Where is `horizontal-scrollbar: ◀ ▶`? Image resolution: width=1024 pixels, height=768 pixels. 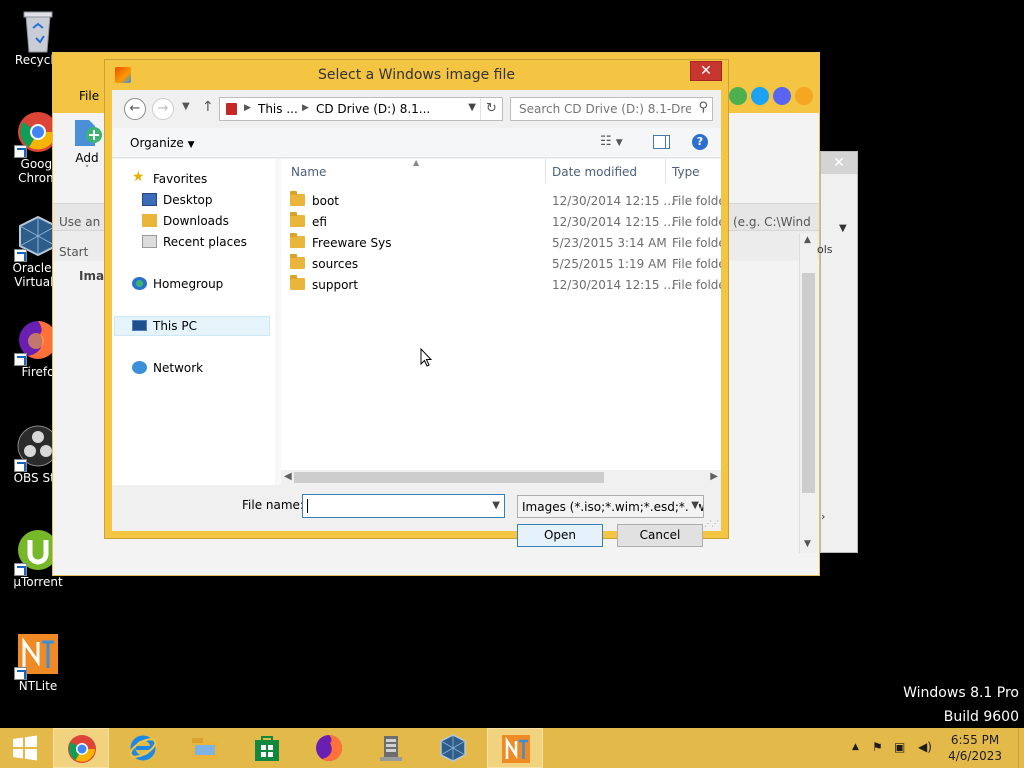 horizontal-scrollbar: ◀ ▶ is located at coordinates (501, 477).